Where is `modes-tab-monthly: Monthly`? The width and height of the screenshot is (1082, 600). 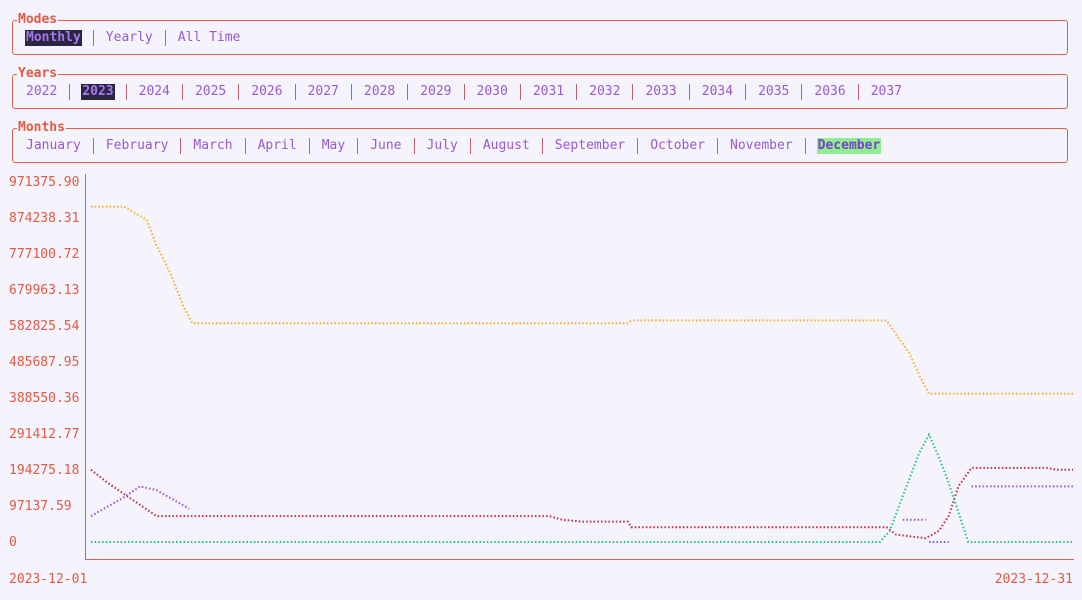
modes-tab-monthly: Monthly is located at coordinates (53, 38).